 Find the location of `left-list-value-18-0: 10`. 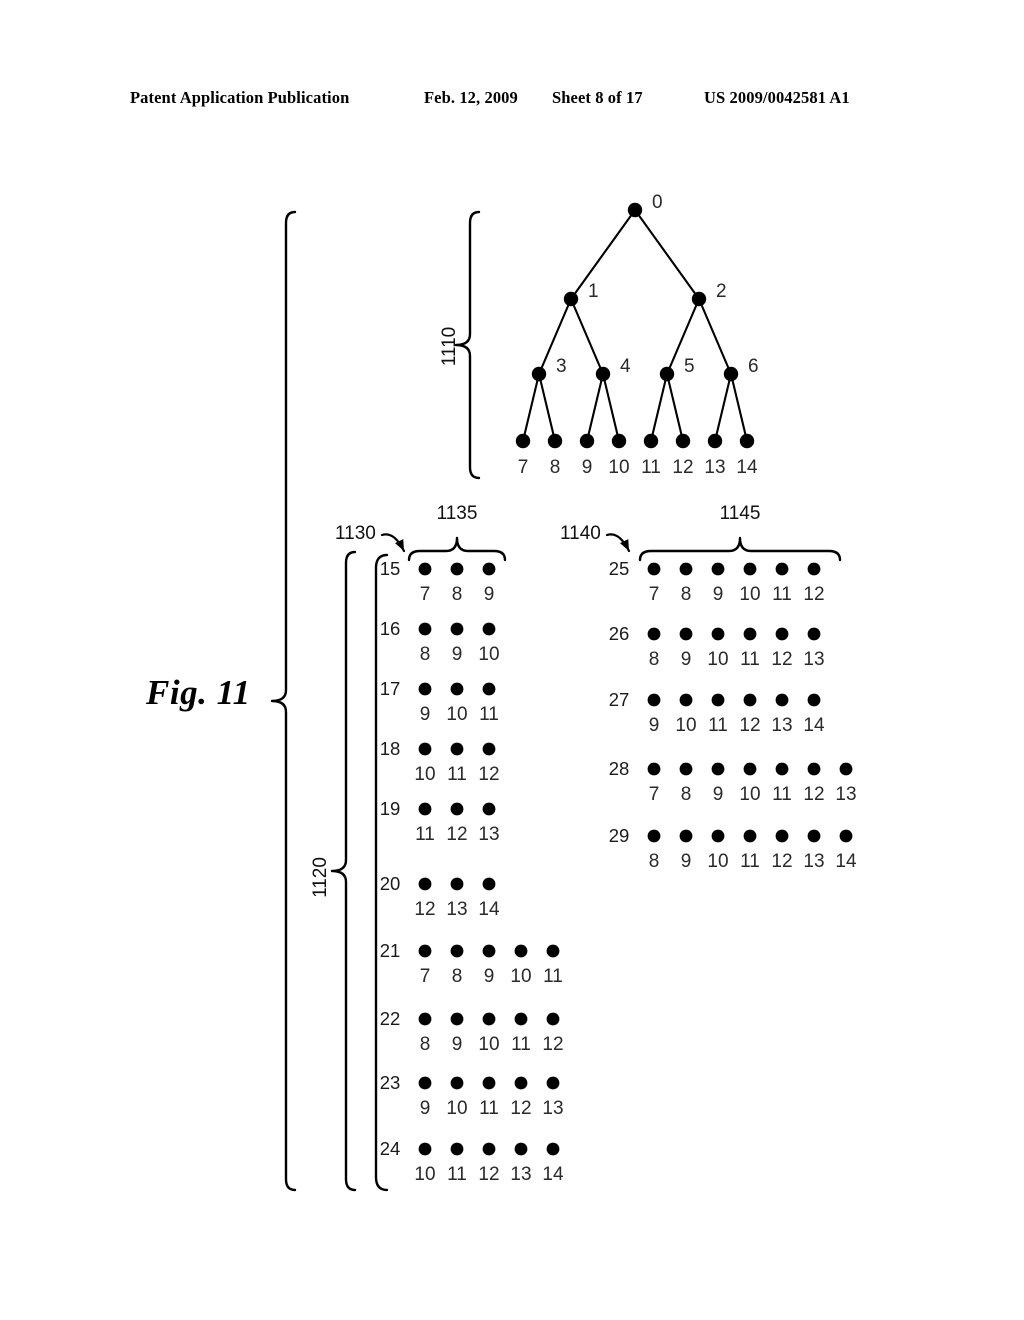

left-list-value-18-0: 10 is located at coordinates (425, 774).